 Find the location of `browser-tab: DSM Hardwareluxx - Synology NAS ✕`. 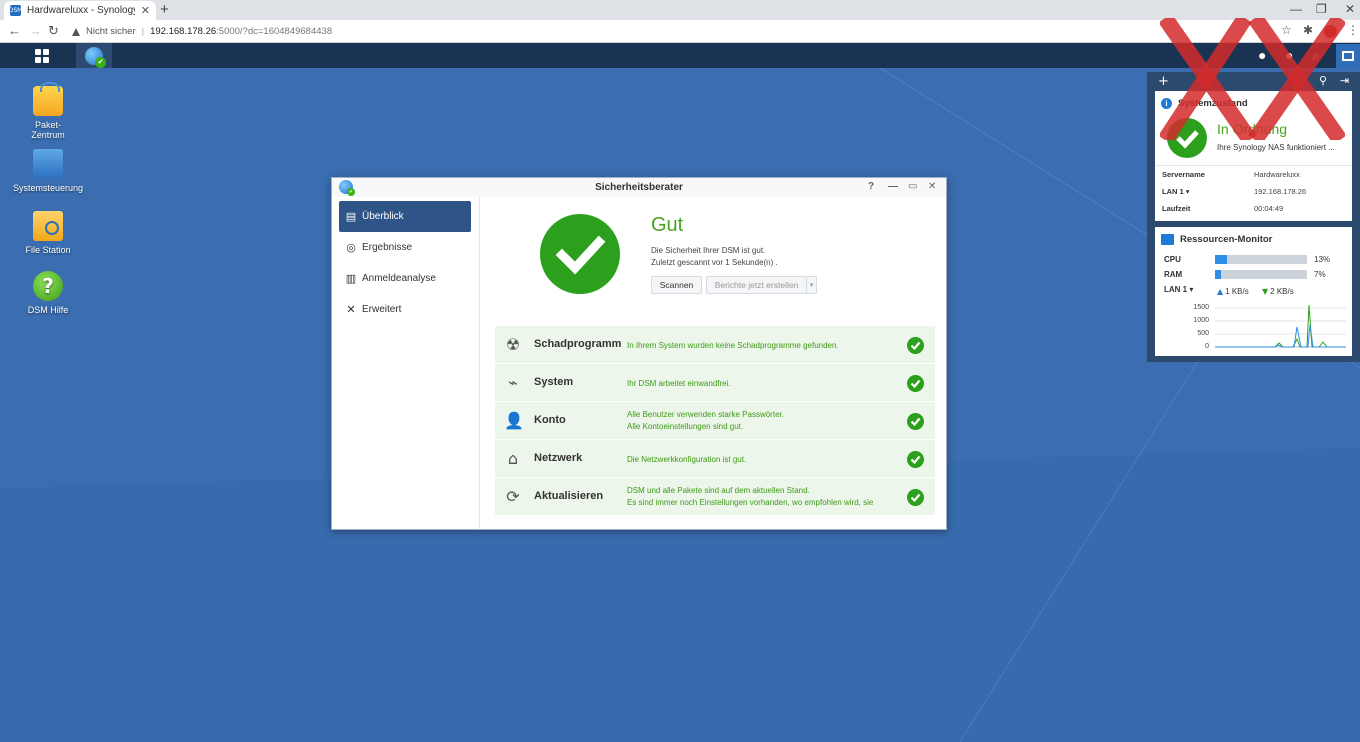

browser-tab: DSM Hardwareluxx - Synology NAS ✕ is located at coordinates (80, 10).